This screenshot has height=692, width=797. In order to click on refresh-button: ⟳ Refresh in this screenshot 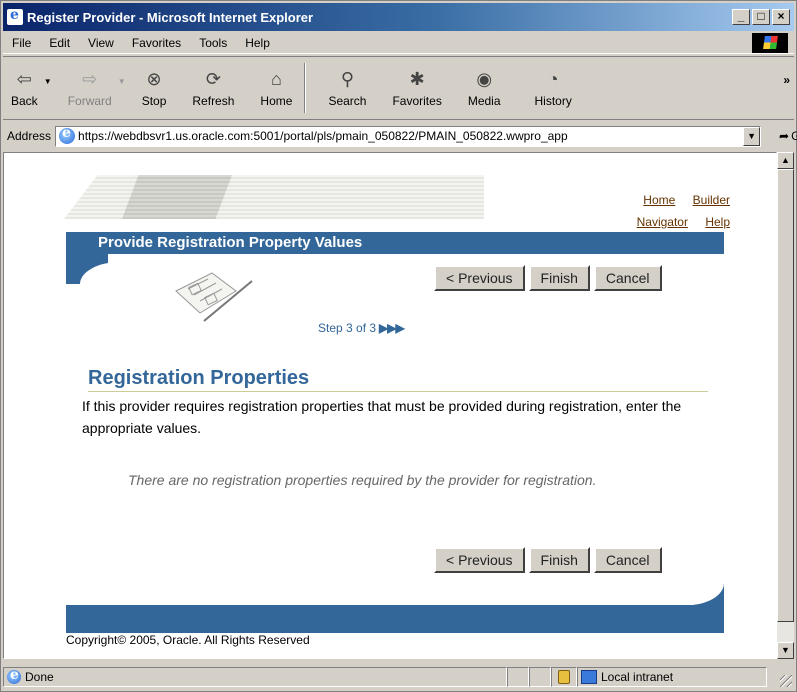, I will do `click(213, 88)`.